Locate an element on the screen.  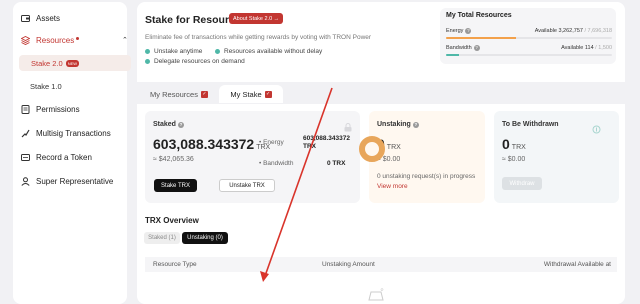
refresh-icon is located at coordinates (596, 130).